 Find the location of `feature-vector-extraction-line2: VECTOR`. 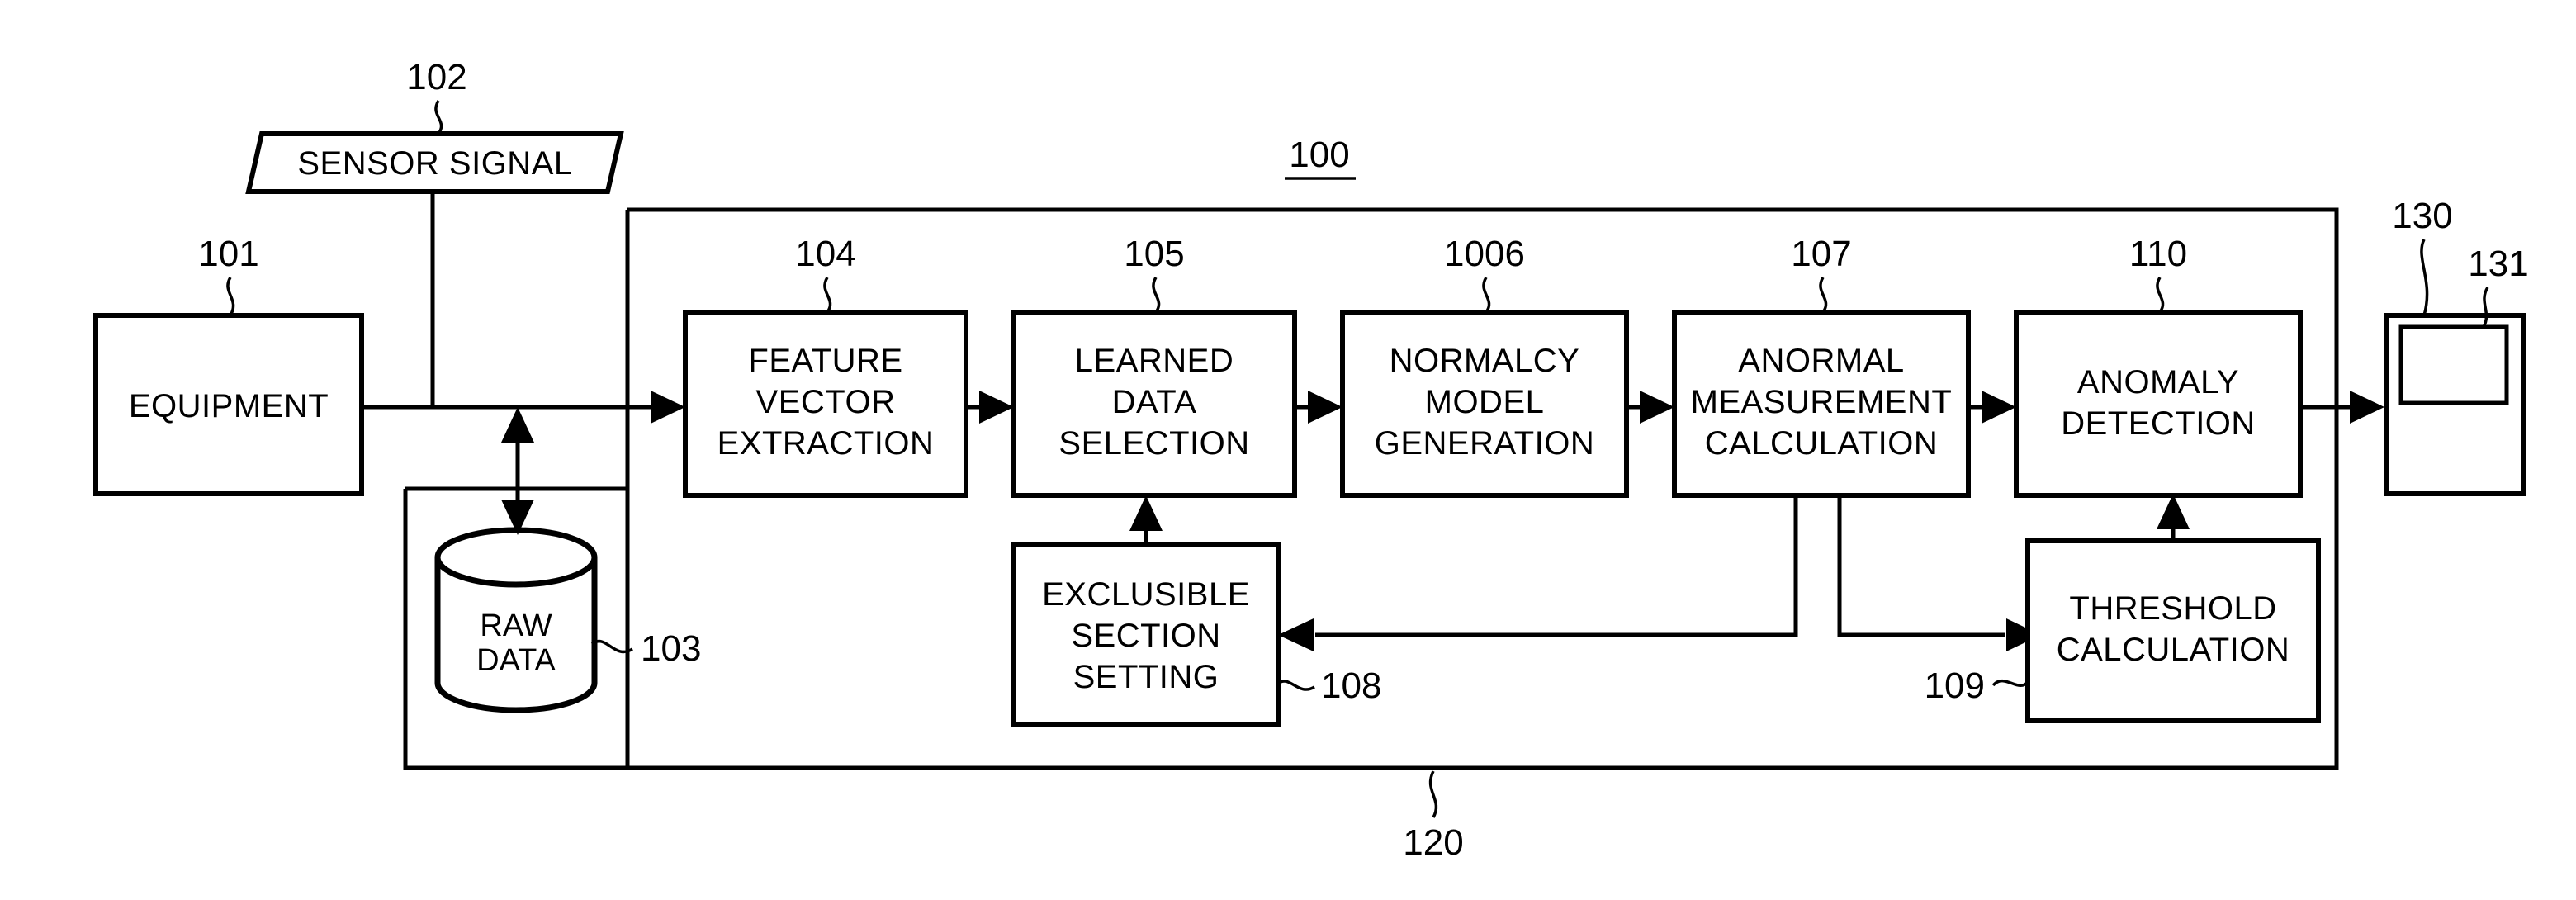

feature-vector-extraction-line2: VECTOR is located at coordinates (826, 402).